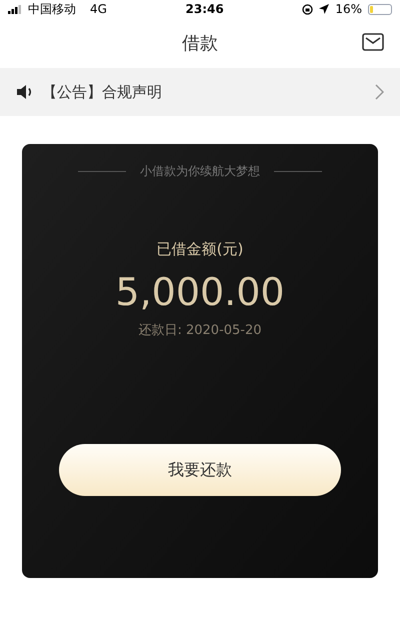 This screenshot has width=400, height=624. What do you see at coordinates (380, 9) in the screenshot?
I see `battery-icon` at bounding box center [380, 9].